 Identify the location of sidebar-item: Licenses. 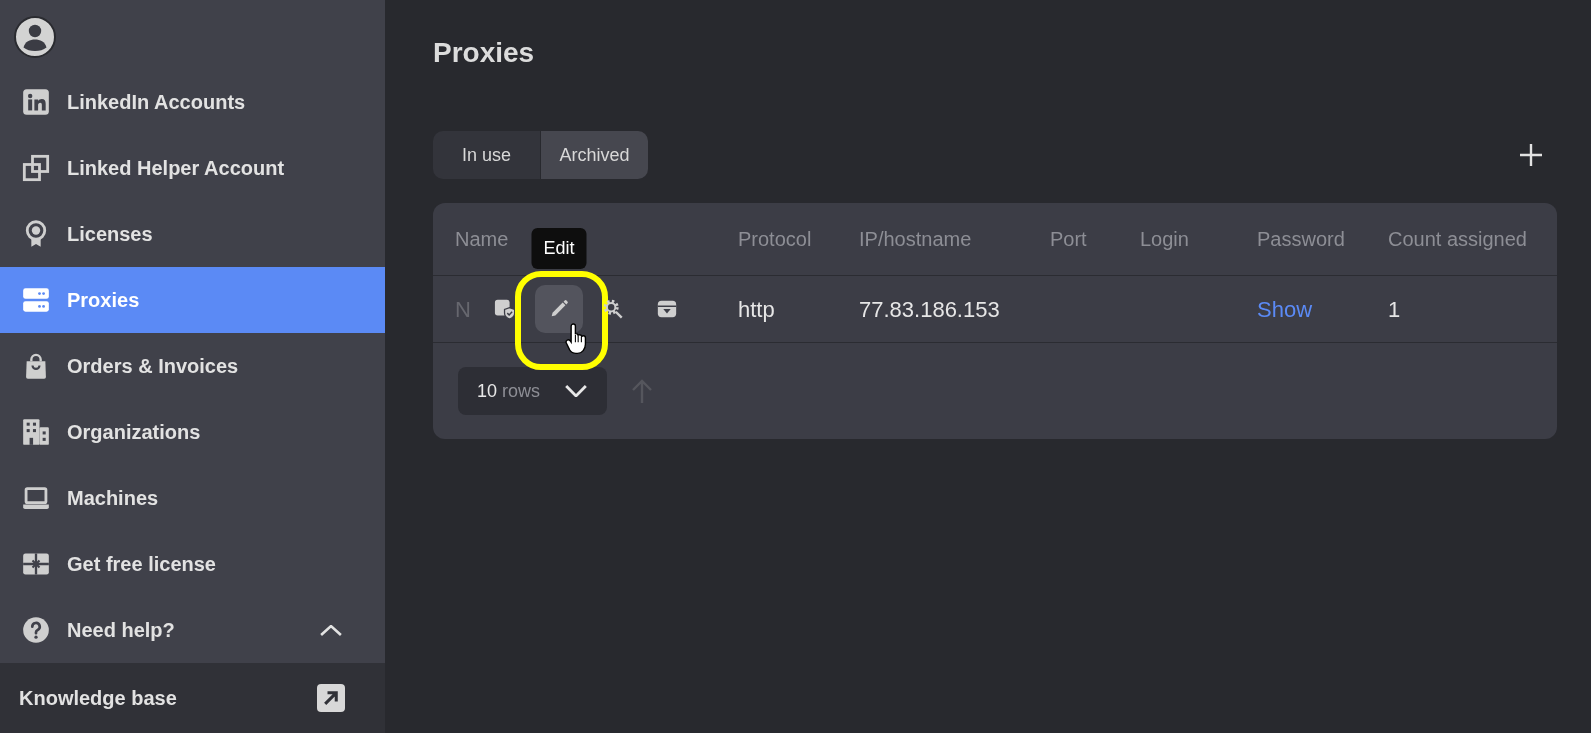
(192, 234).